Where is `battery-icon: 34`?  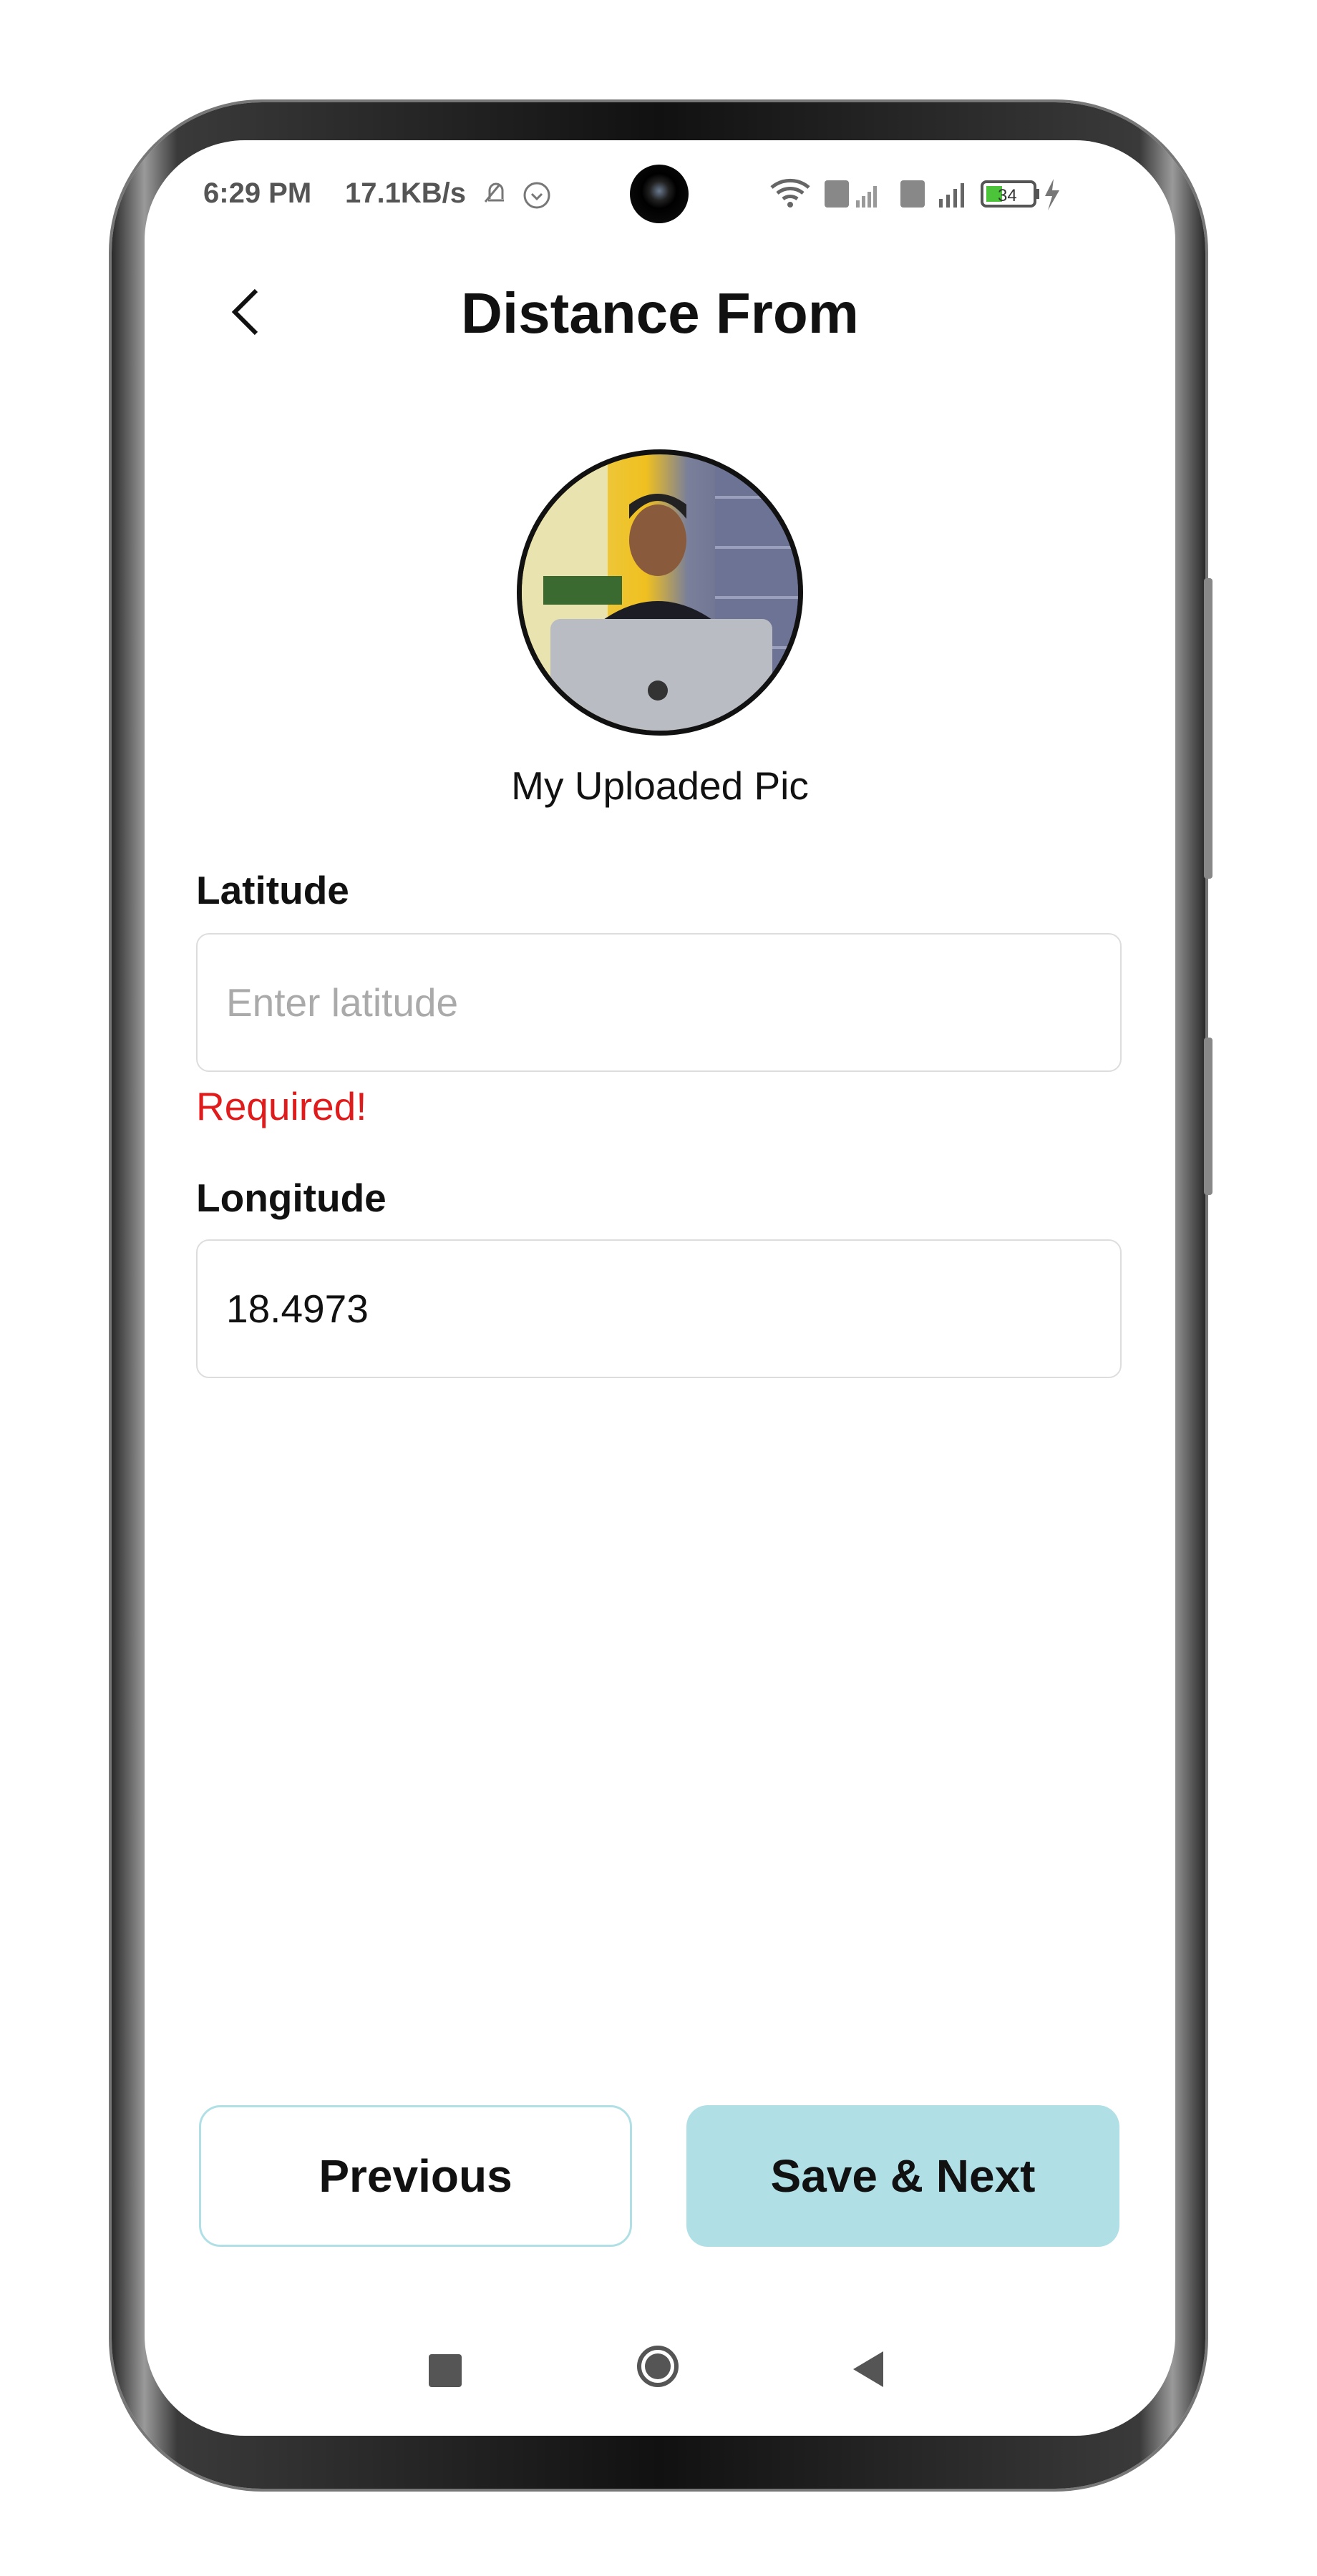 battery-icon: 34 is located at coordinates (1010, 194).